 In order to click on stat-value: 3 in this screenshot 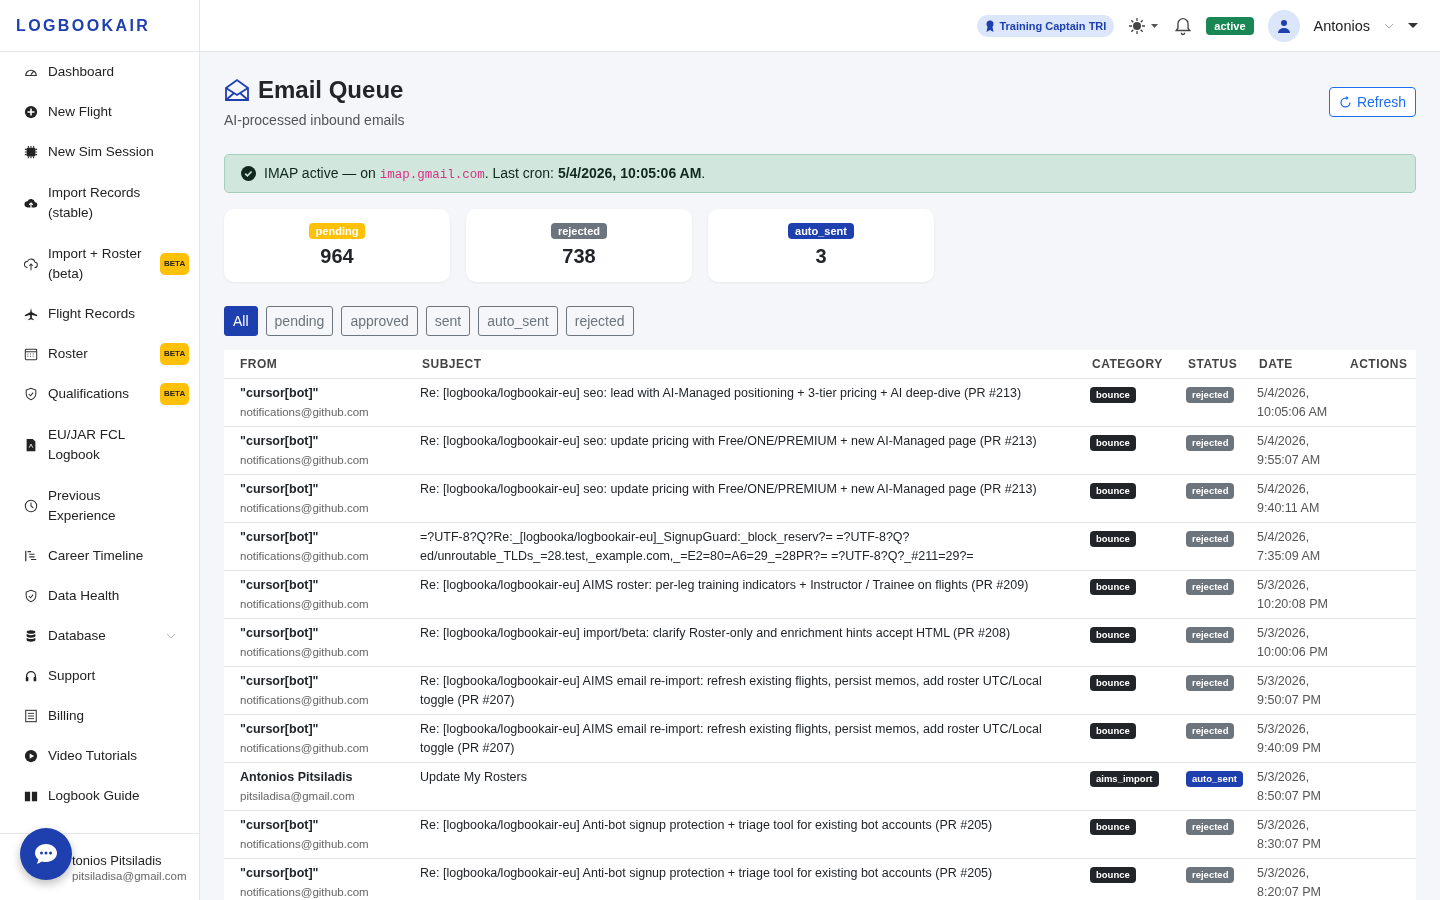, I will do `click(821, 256)`.